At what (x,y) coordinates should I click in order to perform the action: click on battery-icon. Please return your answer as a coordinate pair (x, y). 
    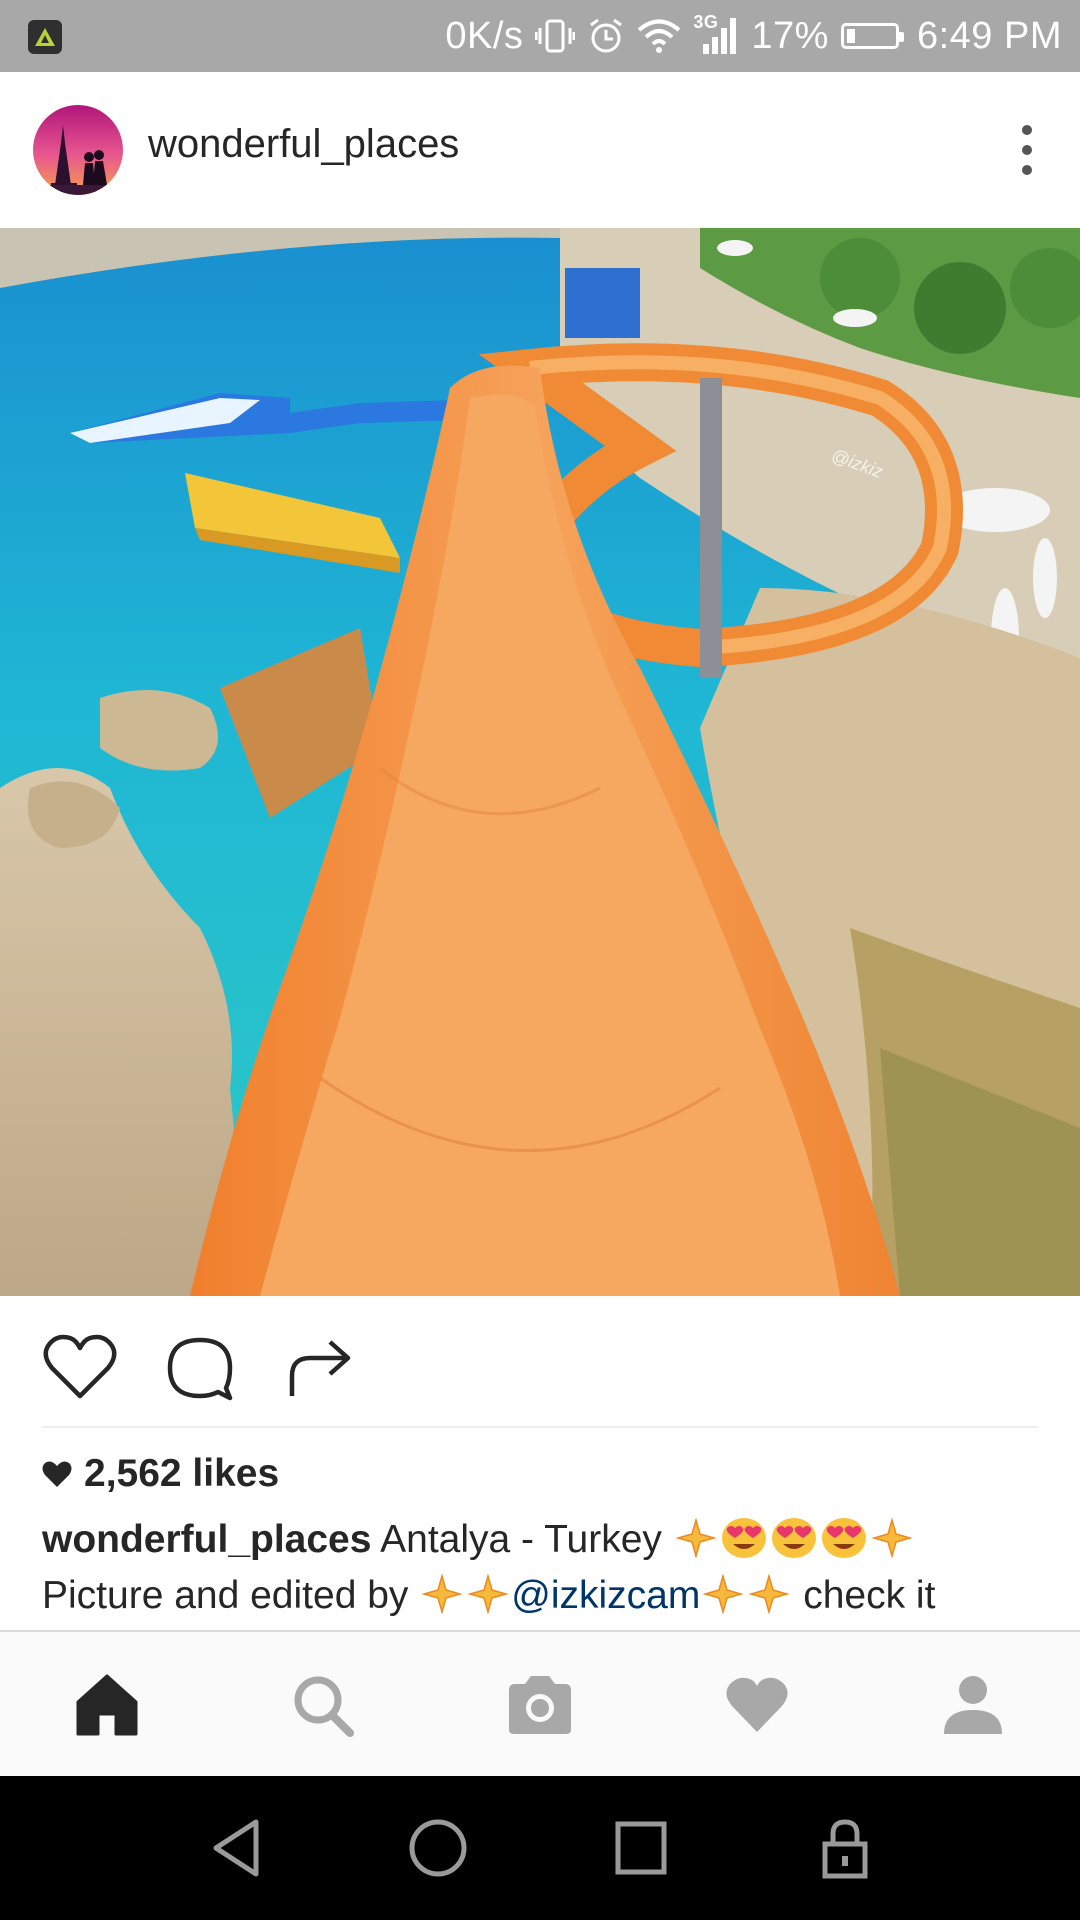
    Looking at the image, I should click on (872, 36).